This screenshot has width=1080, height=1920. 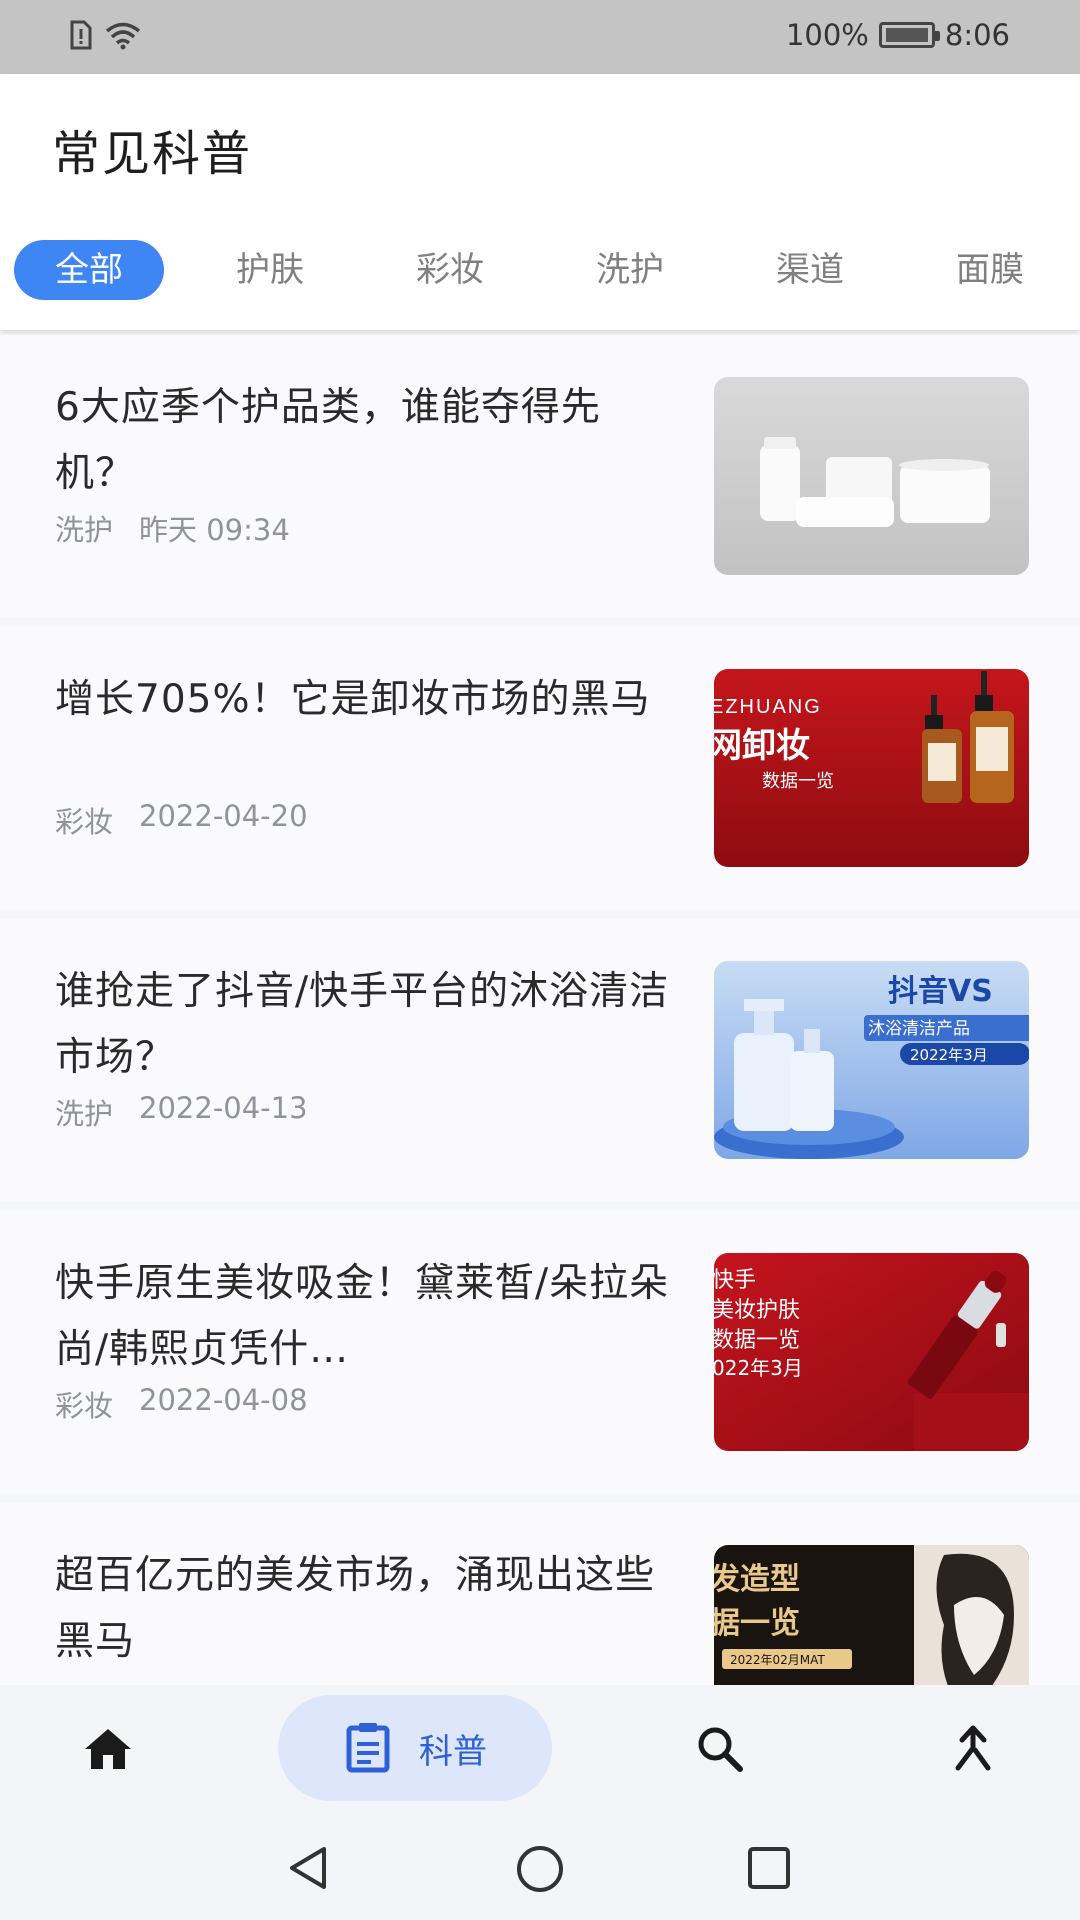 I want to click on sim-alert-icon, so click(x=81, y=35).